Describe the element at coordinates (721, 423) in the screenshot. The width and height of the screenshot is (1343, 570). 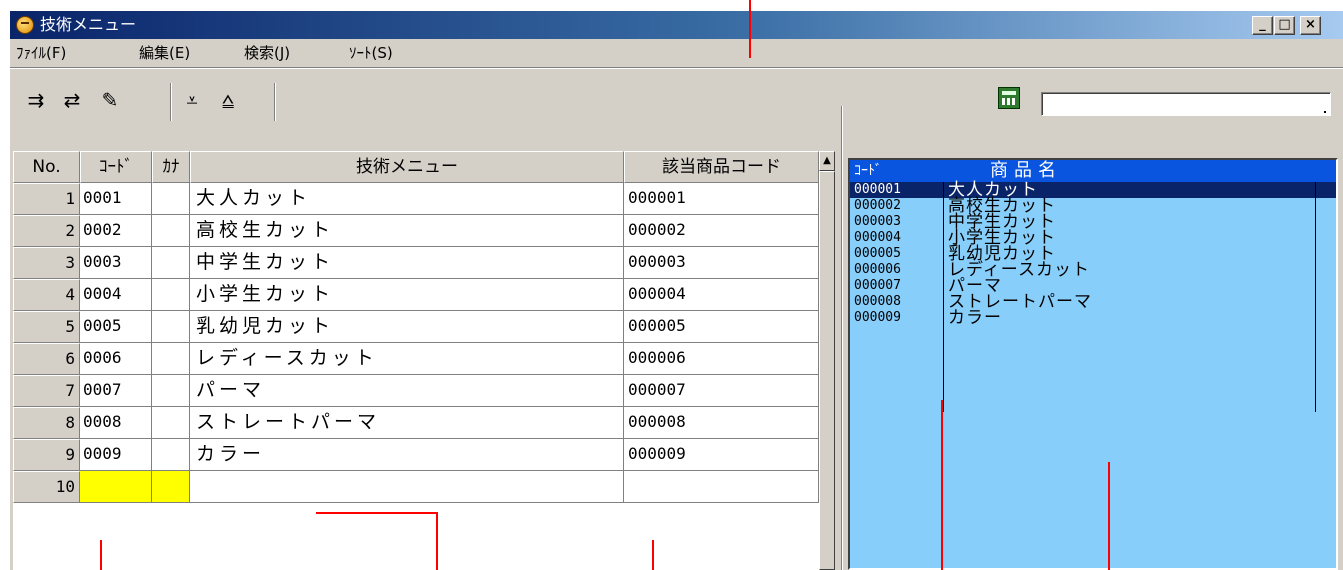
I see `product-code-cell: 000008` at that location.